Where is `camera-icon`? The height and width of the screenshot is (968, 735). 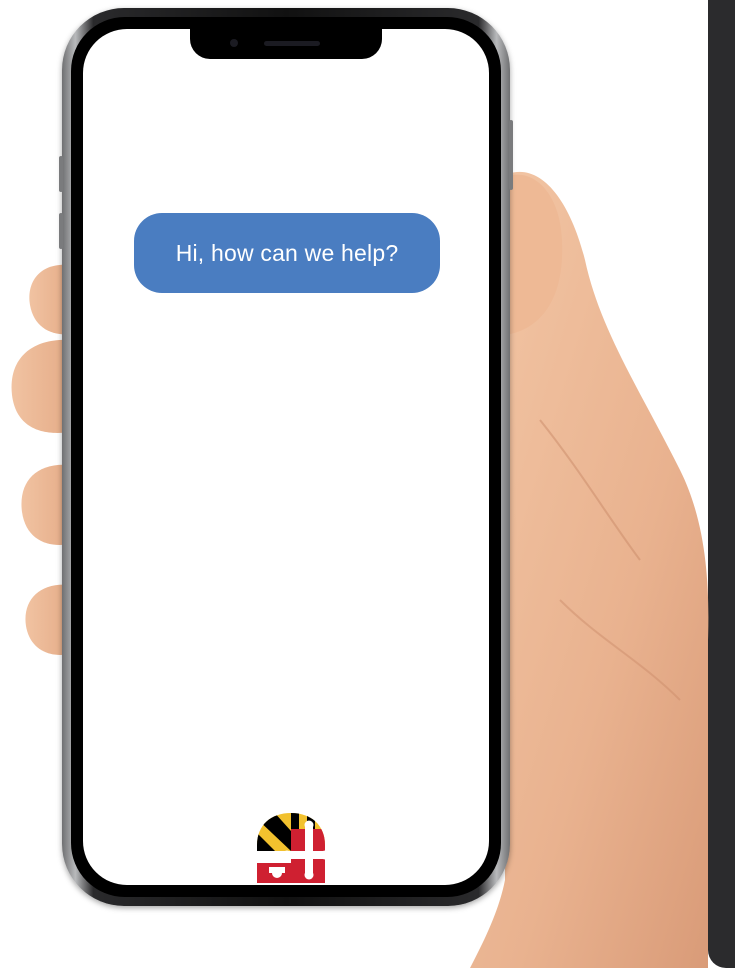
camera-icon is located at coordinates (234, 43).